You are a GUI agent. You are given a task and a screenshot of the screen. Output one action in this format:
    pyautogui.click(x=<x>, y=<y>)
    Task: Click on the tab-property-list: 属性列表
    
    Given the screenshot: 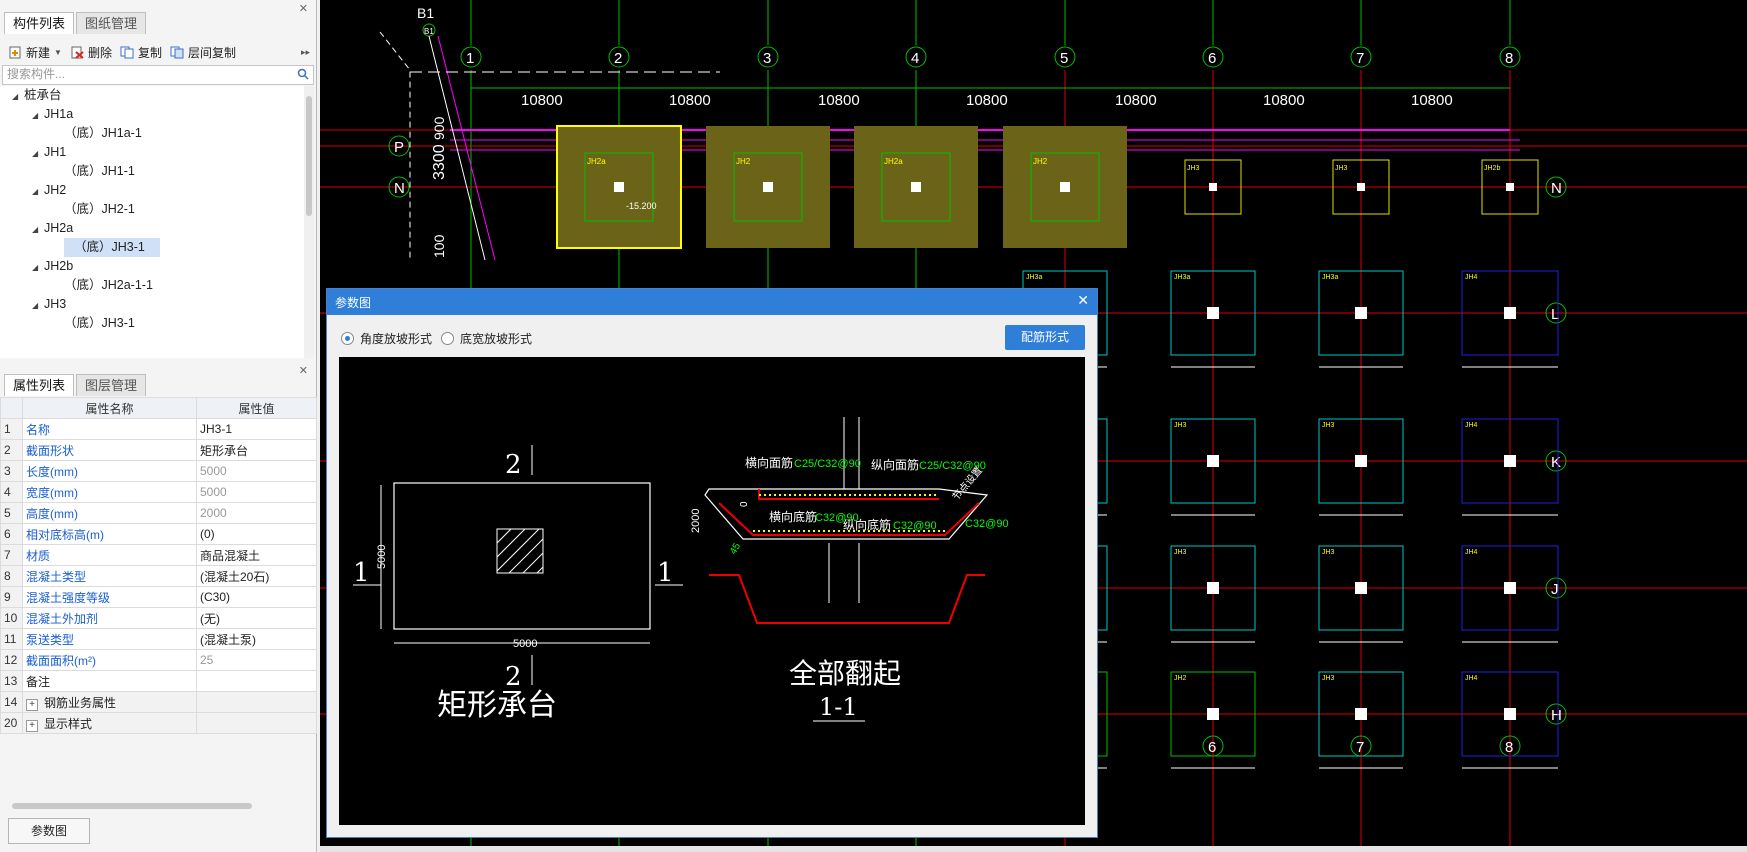 What is the action you would take?
    pyautogui.click(x=39, y=385)
    